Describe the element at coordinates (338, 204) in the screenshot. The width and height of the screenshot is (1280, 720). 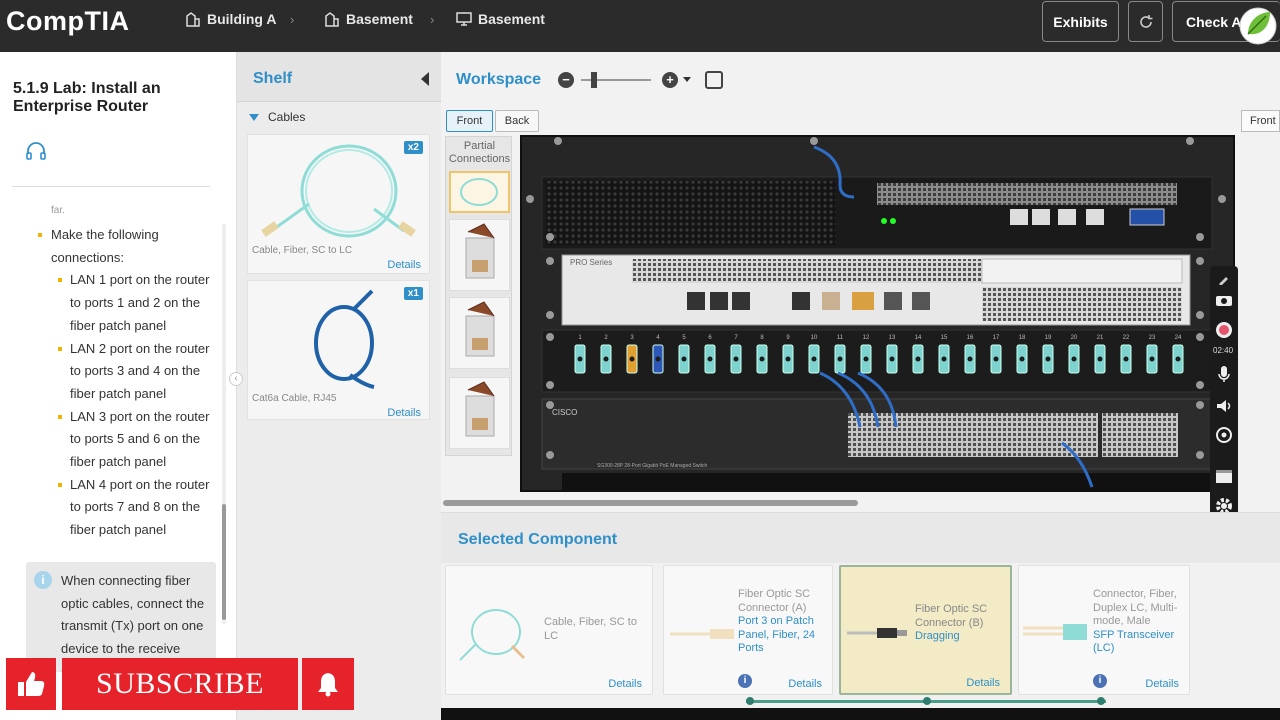
I see `shelf-item-fiber-cable: x2 Cable, Fiber, SC to LC Details` at that location.